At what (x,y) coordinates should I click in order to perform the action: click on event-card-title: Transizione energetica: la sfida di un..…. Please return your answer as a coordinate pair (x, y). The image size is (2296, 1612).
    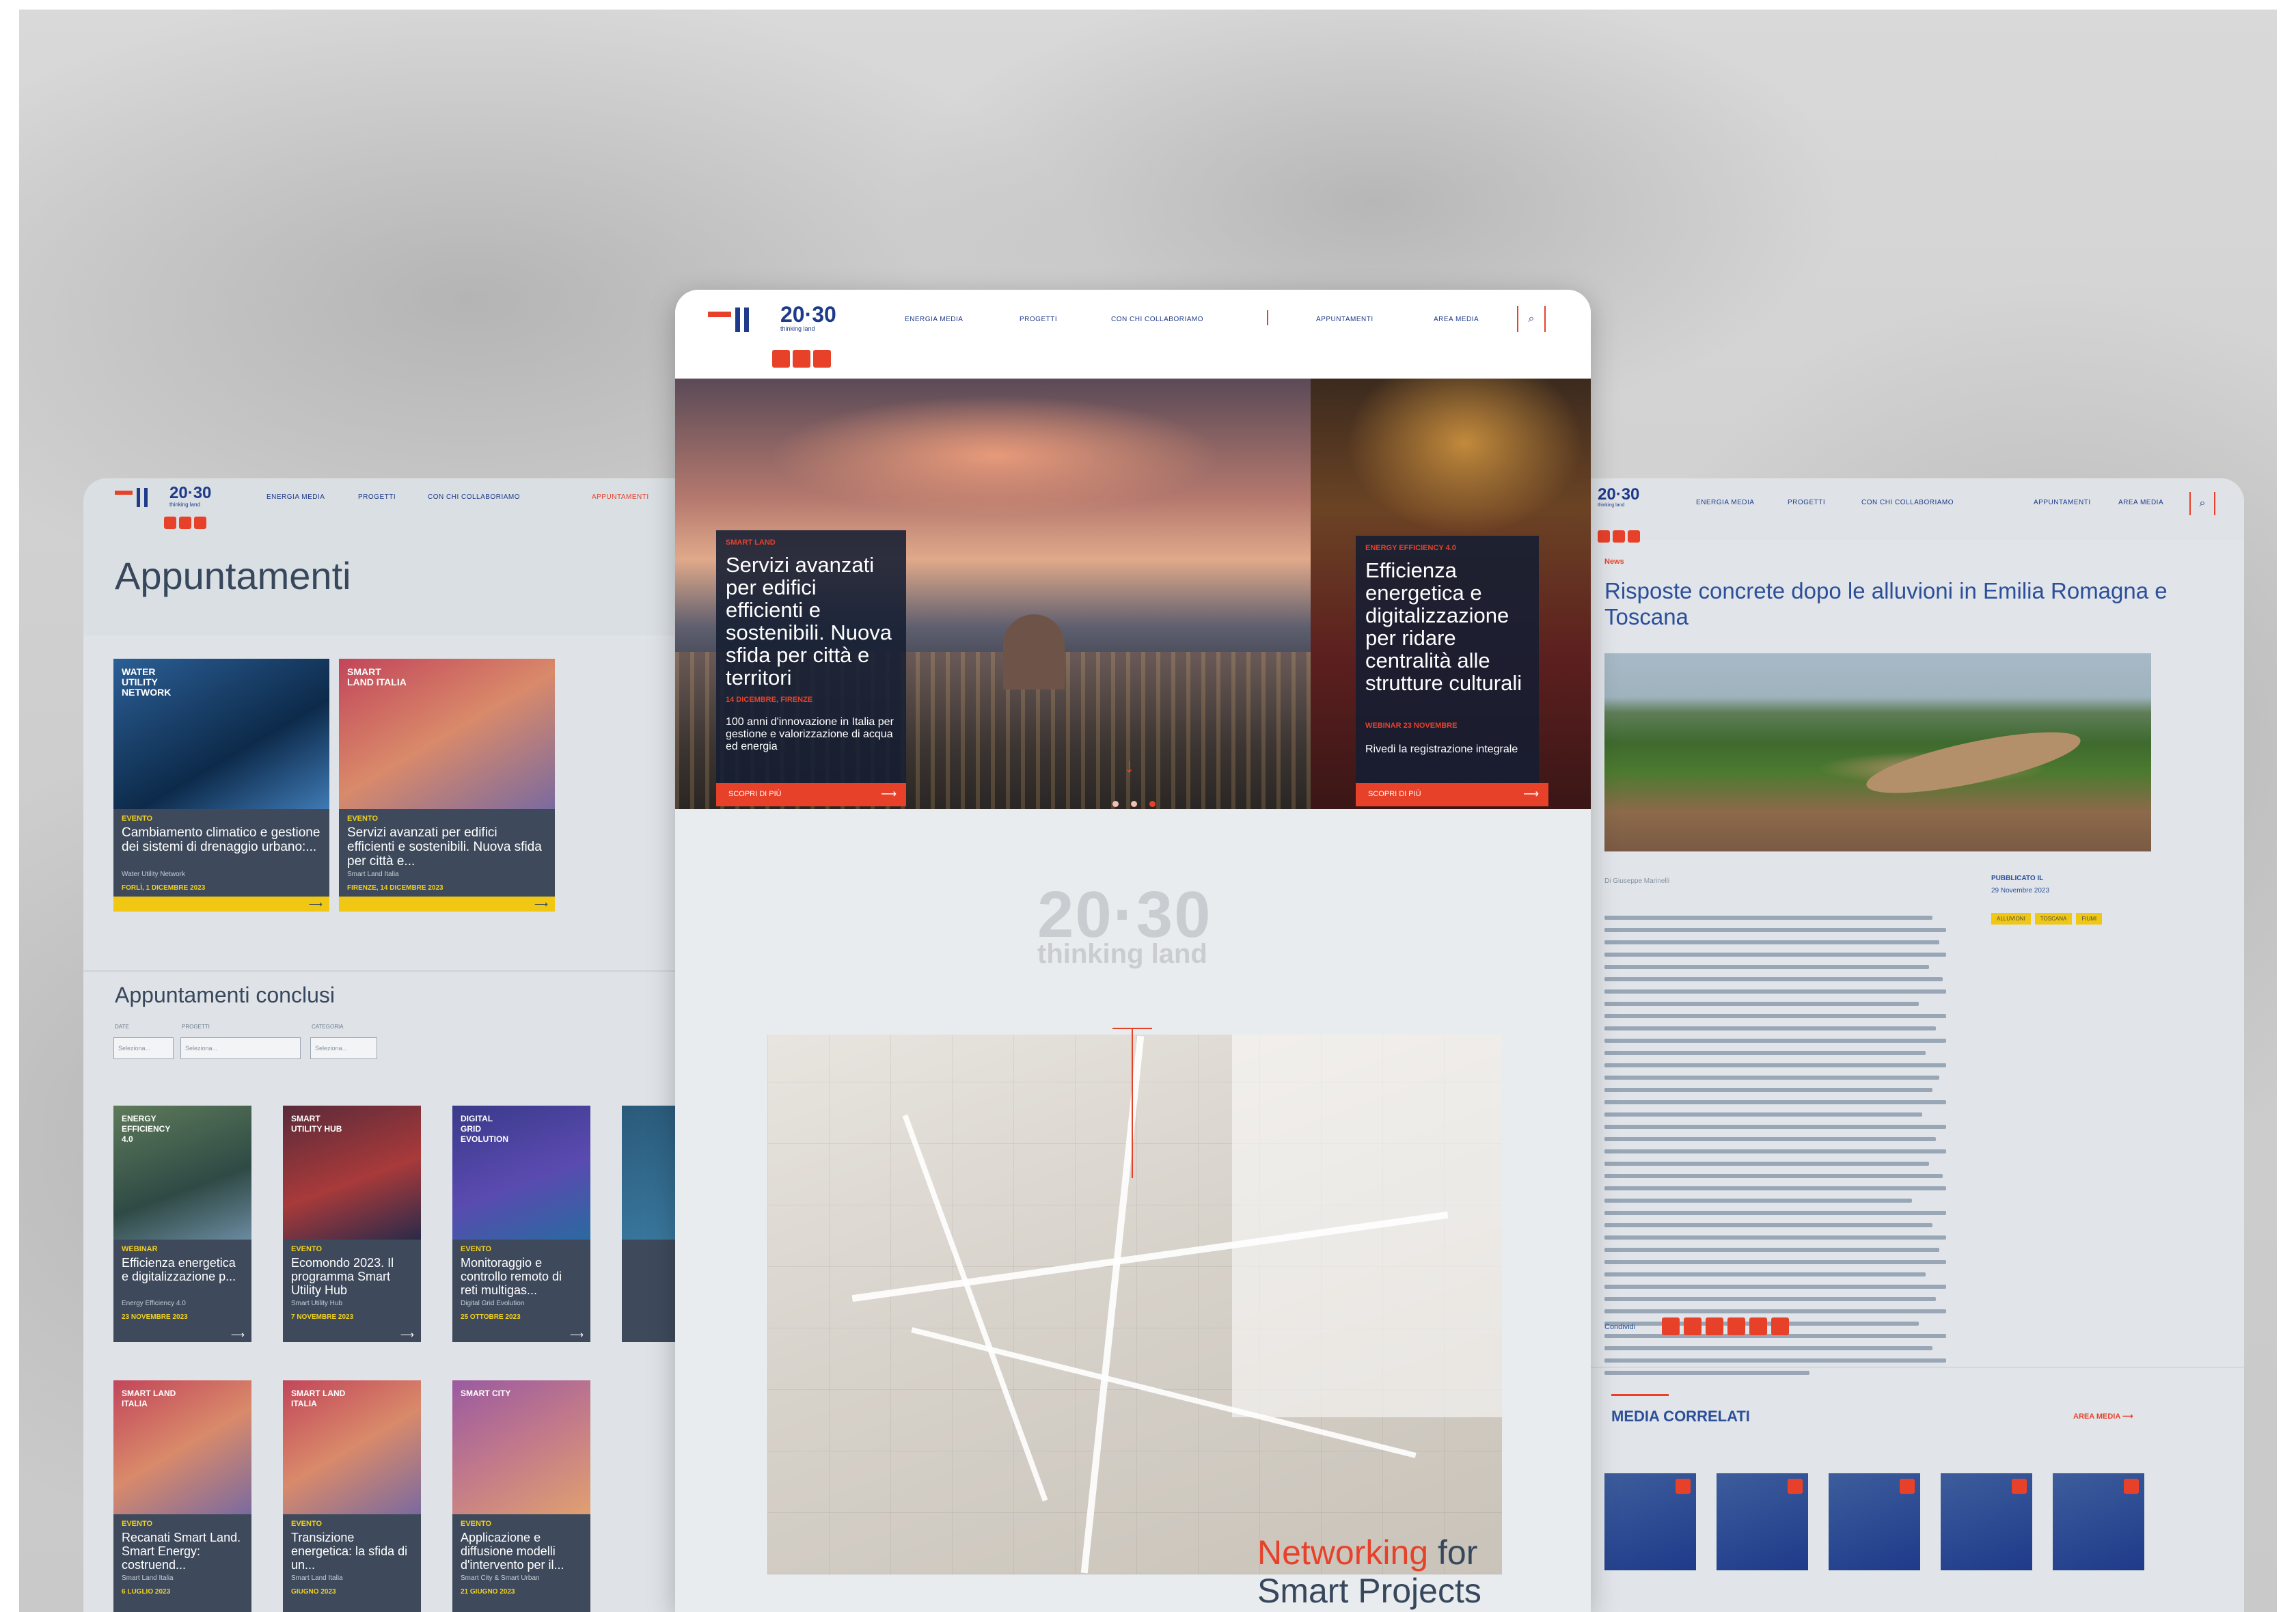
    Looking at the image, I should click on (352, 1551).